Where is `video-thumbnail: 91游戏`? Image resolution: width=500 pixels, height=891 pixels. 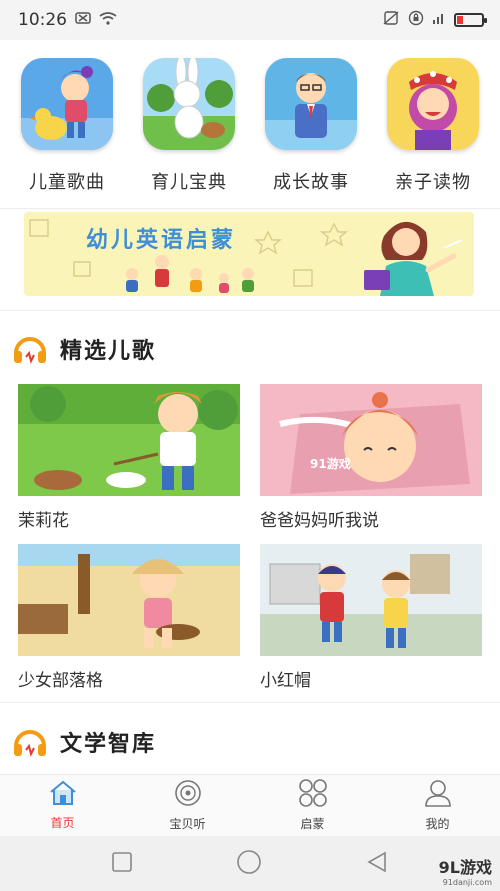
video-thumbnail: 91游戏 is located at coordinates (371, 440).